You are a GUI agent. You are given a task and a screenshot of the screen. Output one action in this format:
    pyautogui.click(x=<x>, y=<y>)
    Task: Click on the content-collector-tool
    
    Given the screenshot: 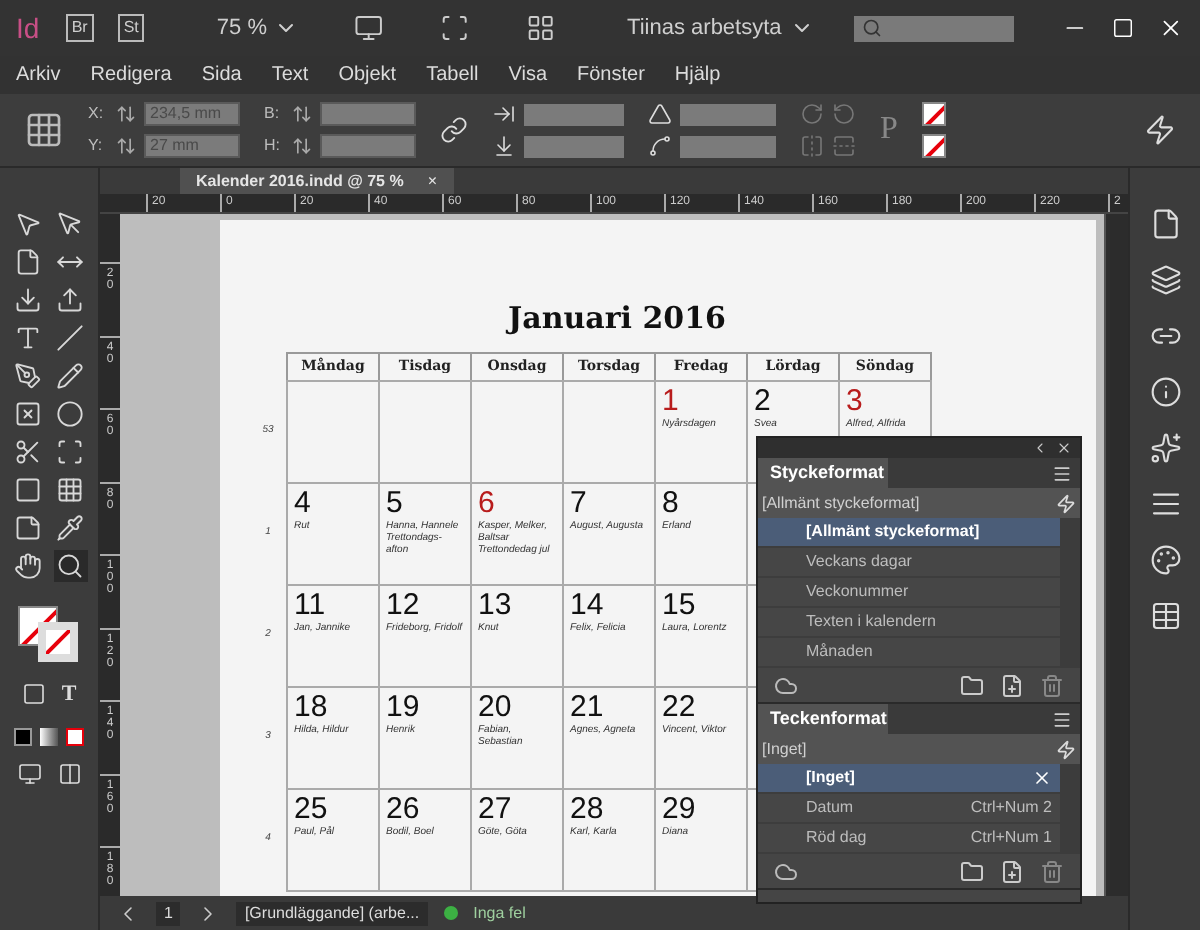 What is the action you would take?
    pyautogui.click(x=28, y=300)
    